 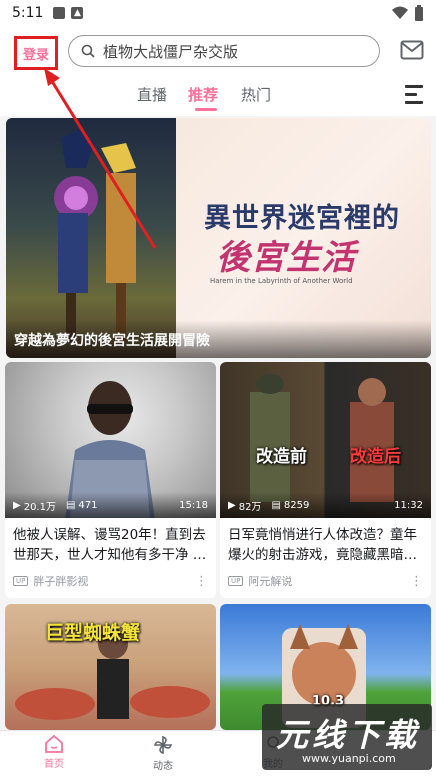 I want to click on video-card: 巨型蜘蛛蟹, so click(x=110, y=667).